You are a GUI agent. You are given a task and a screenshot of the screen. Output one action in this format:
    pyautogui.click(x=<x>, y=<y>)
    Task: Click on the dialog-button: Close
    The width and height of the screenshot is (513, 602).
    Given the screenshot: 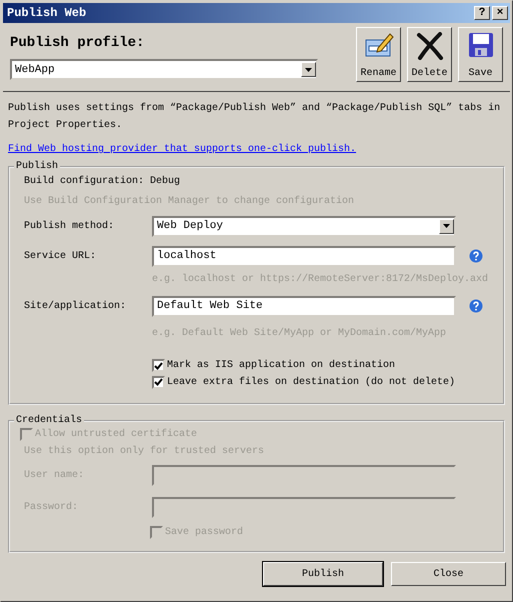 What is the action you would take?
    pyautogui.click(x=448, y=574)
    